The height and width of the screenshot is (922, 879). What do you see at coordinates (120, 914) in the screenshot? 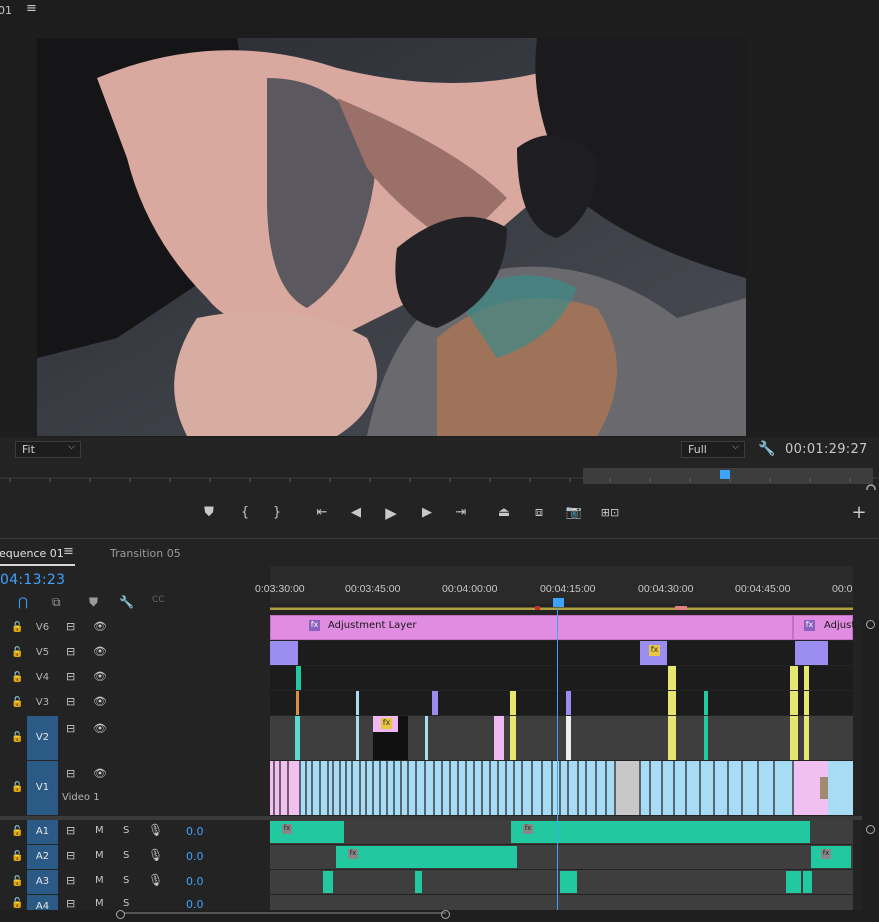
I see `scroll-handle-left` at bounding box center [120, 914].